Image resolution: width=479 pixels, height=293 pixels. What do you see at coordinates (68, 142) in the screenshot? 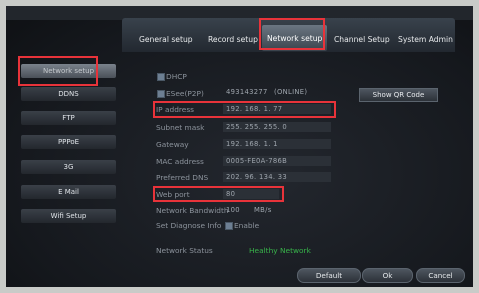
I see `sidebar-item-pppoe: PPPoE` at bounding box center [68, 142].